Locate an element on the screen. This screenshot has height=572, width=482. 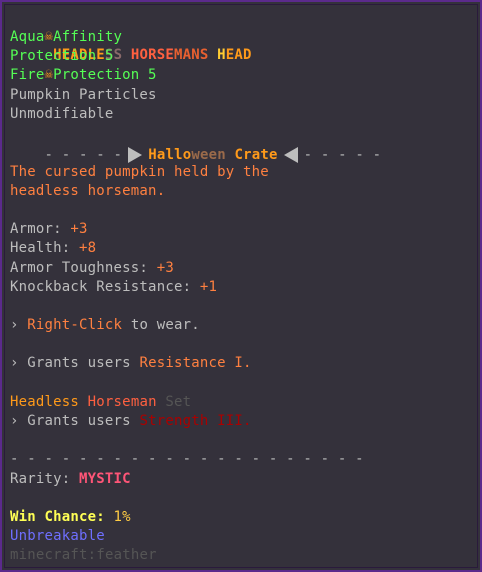
rarity: Rarity: MYSTIC is located at coordinates (70, 479).